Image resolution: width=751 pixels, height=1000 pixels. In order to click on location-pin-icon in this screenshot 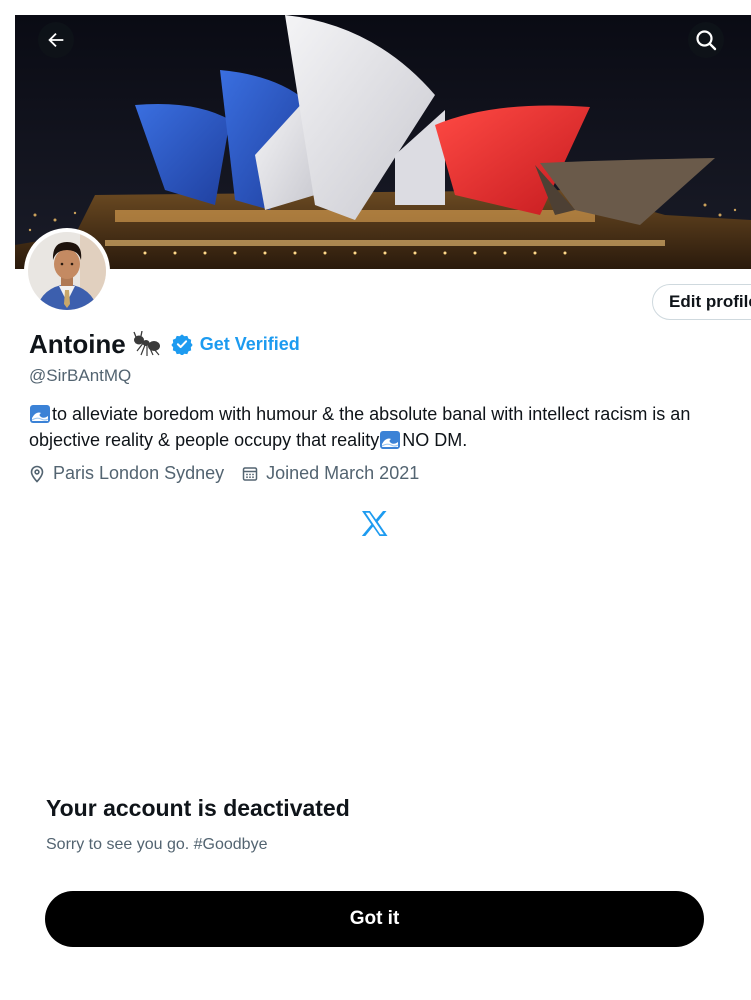, I will do `click(37, 474)`.